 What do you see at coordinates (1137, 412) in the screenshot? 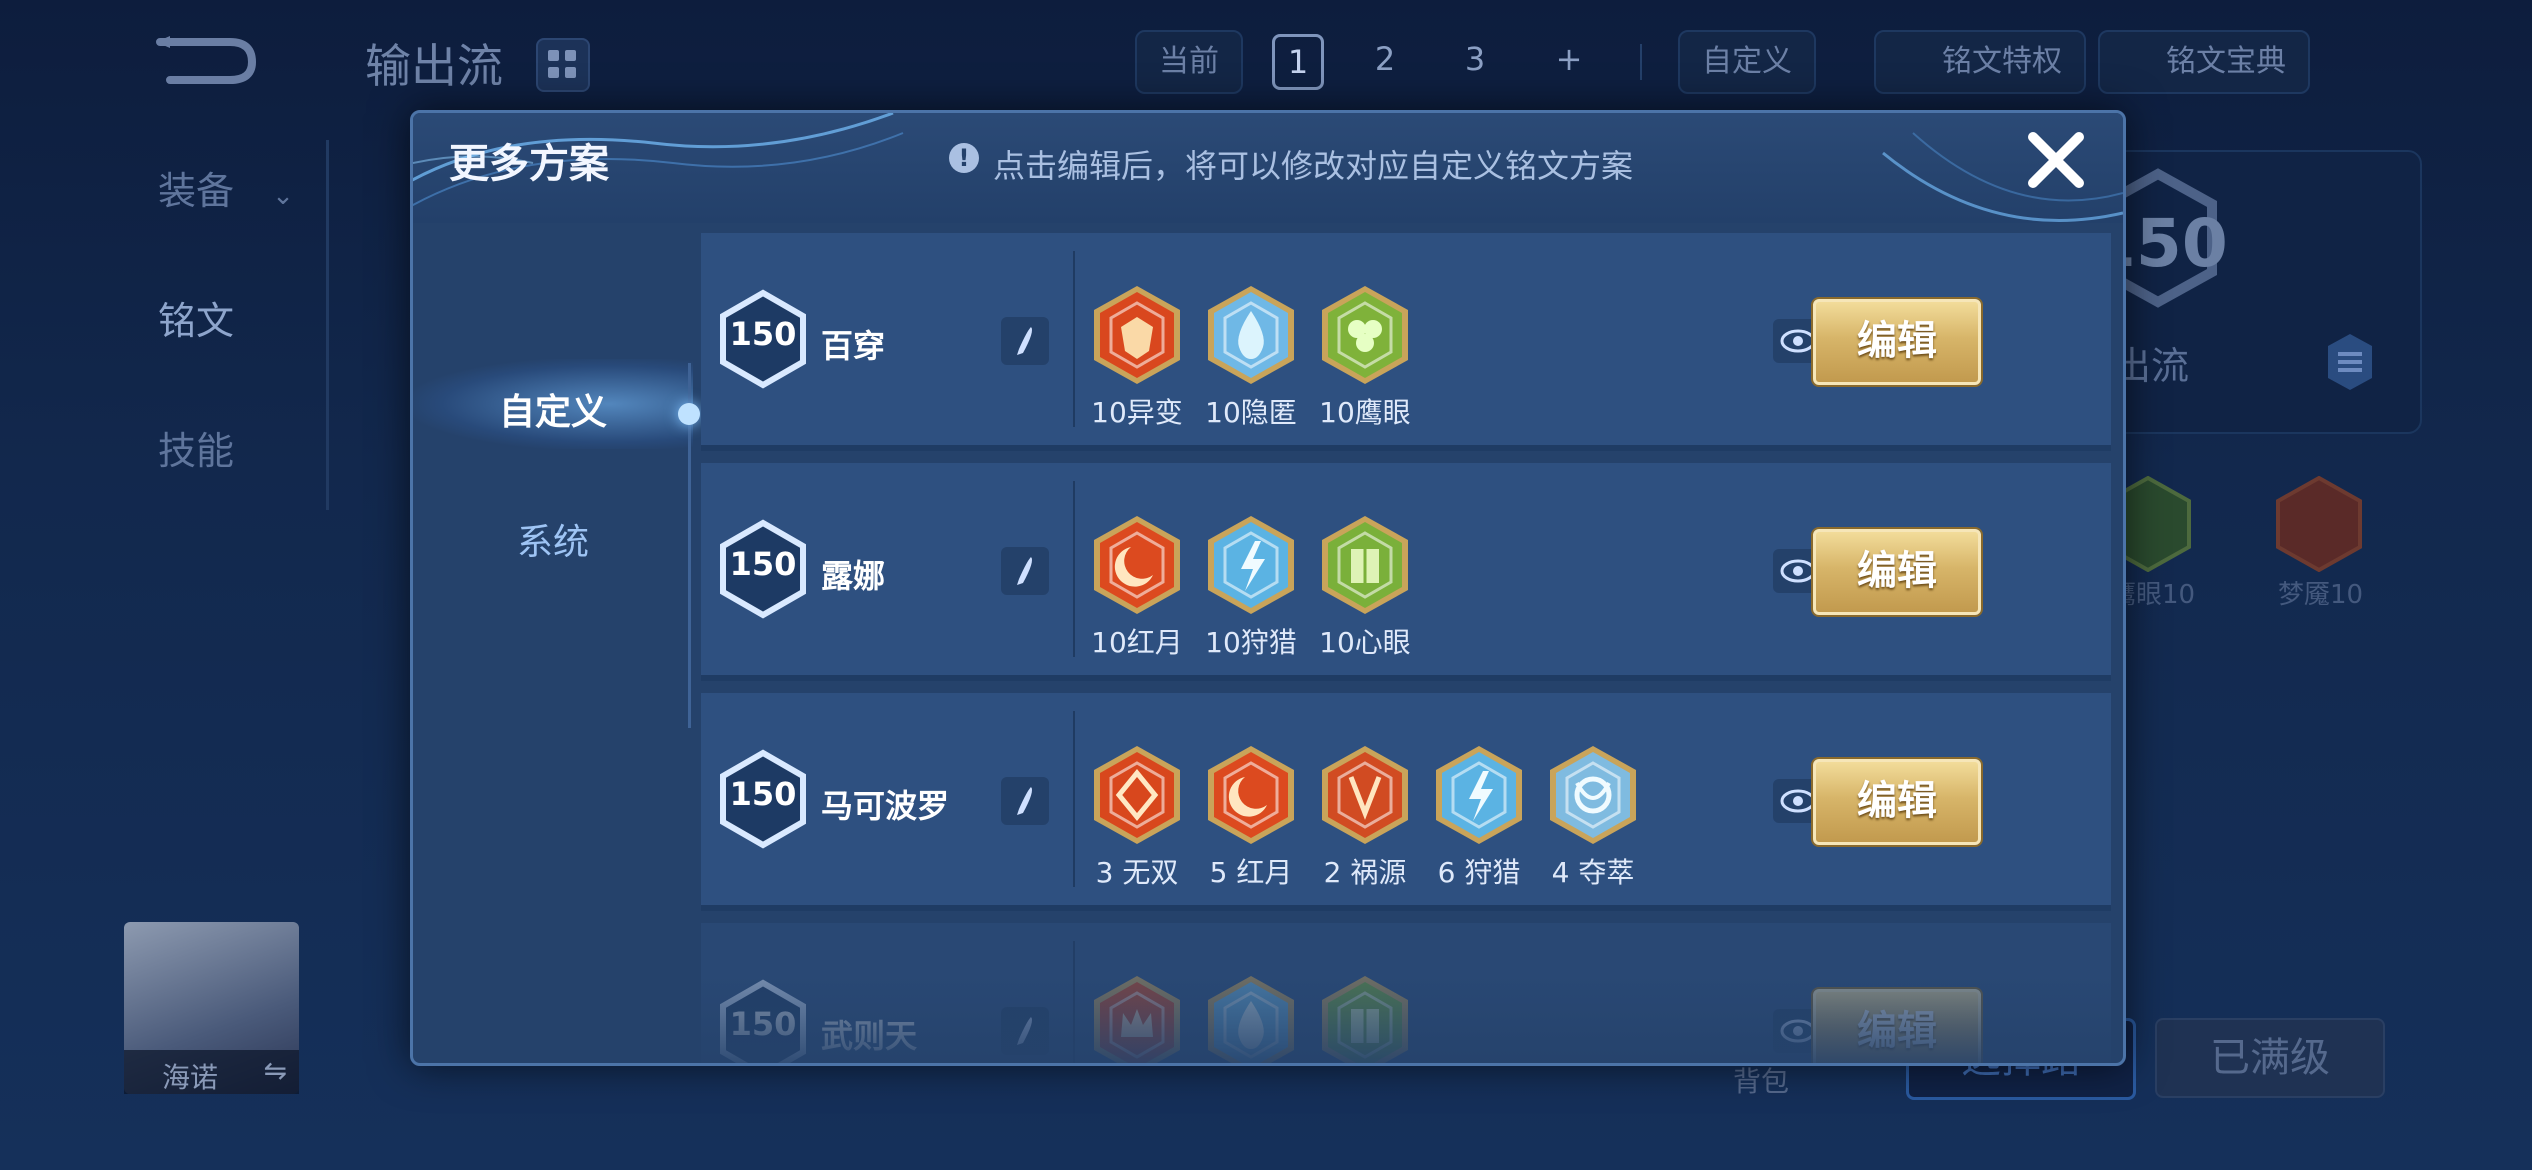
I see `rune-label: 10异变` at bounding box center [1137, 412].